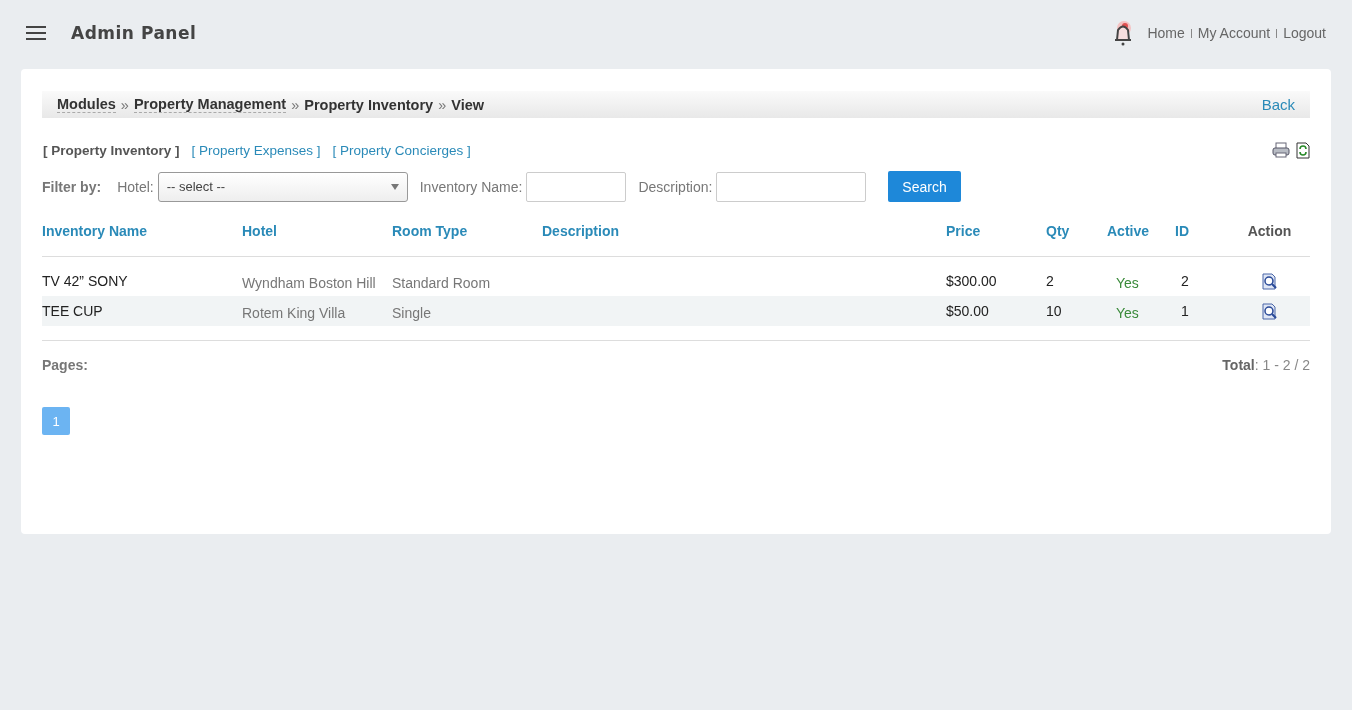 This screenshot has height=710, width=1352. Describe the element at coordinates (142, 231) in the screenshot. I see `column-header: Inventory Name` at that location.